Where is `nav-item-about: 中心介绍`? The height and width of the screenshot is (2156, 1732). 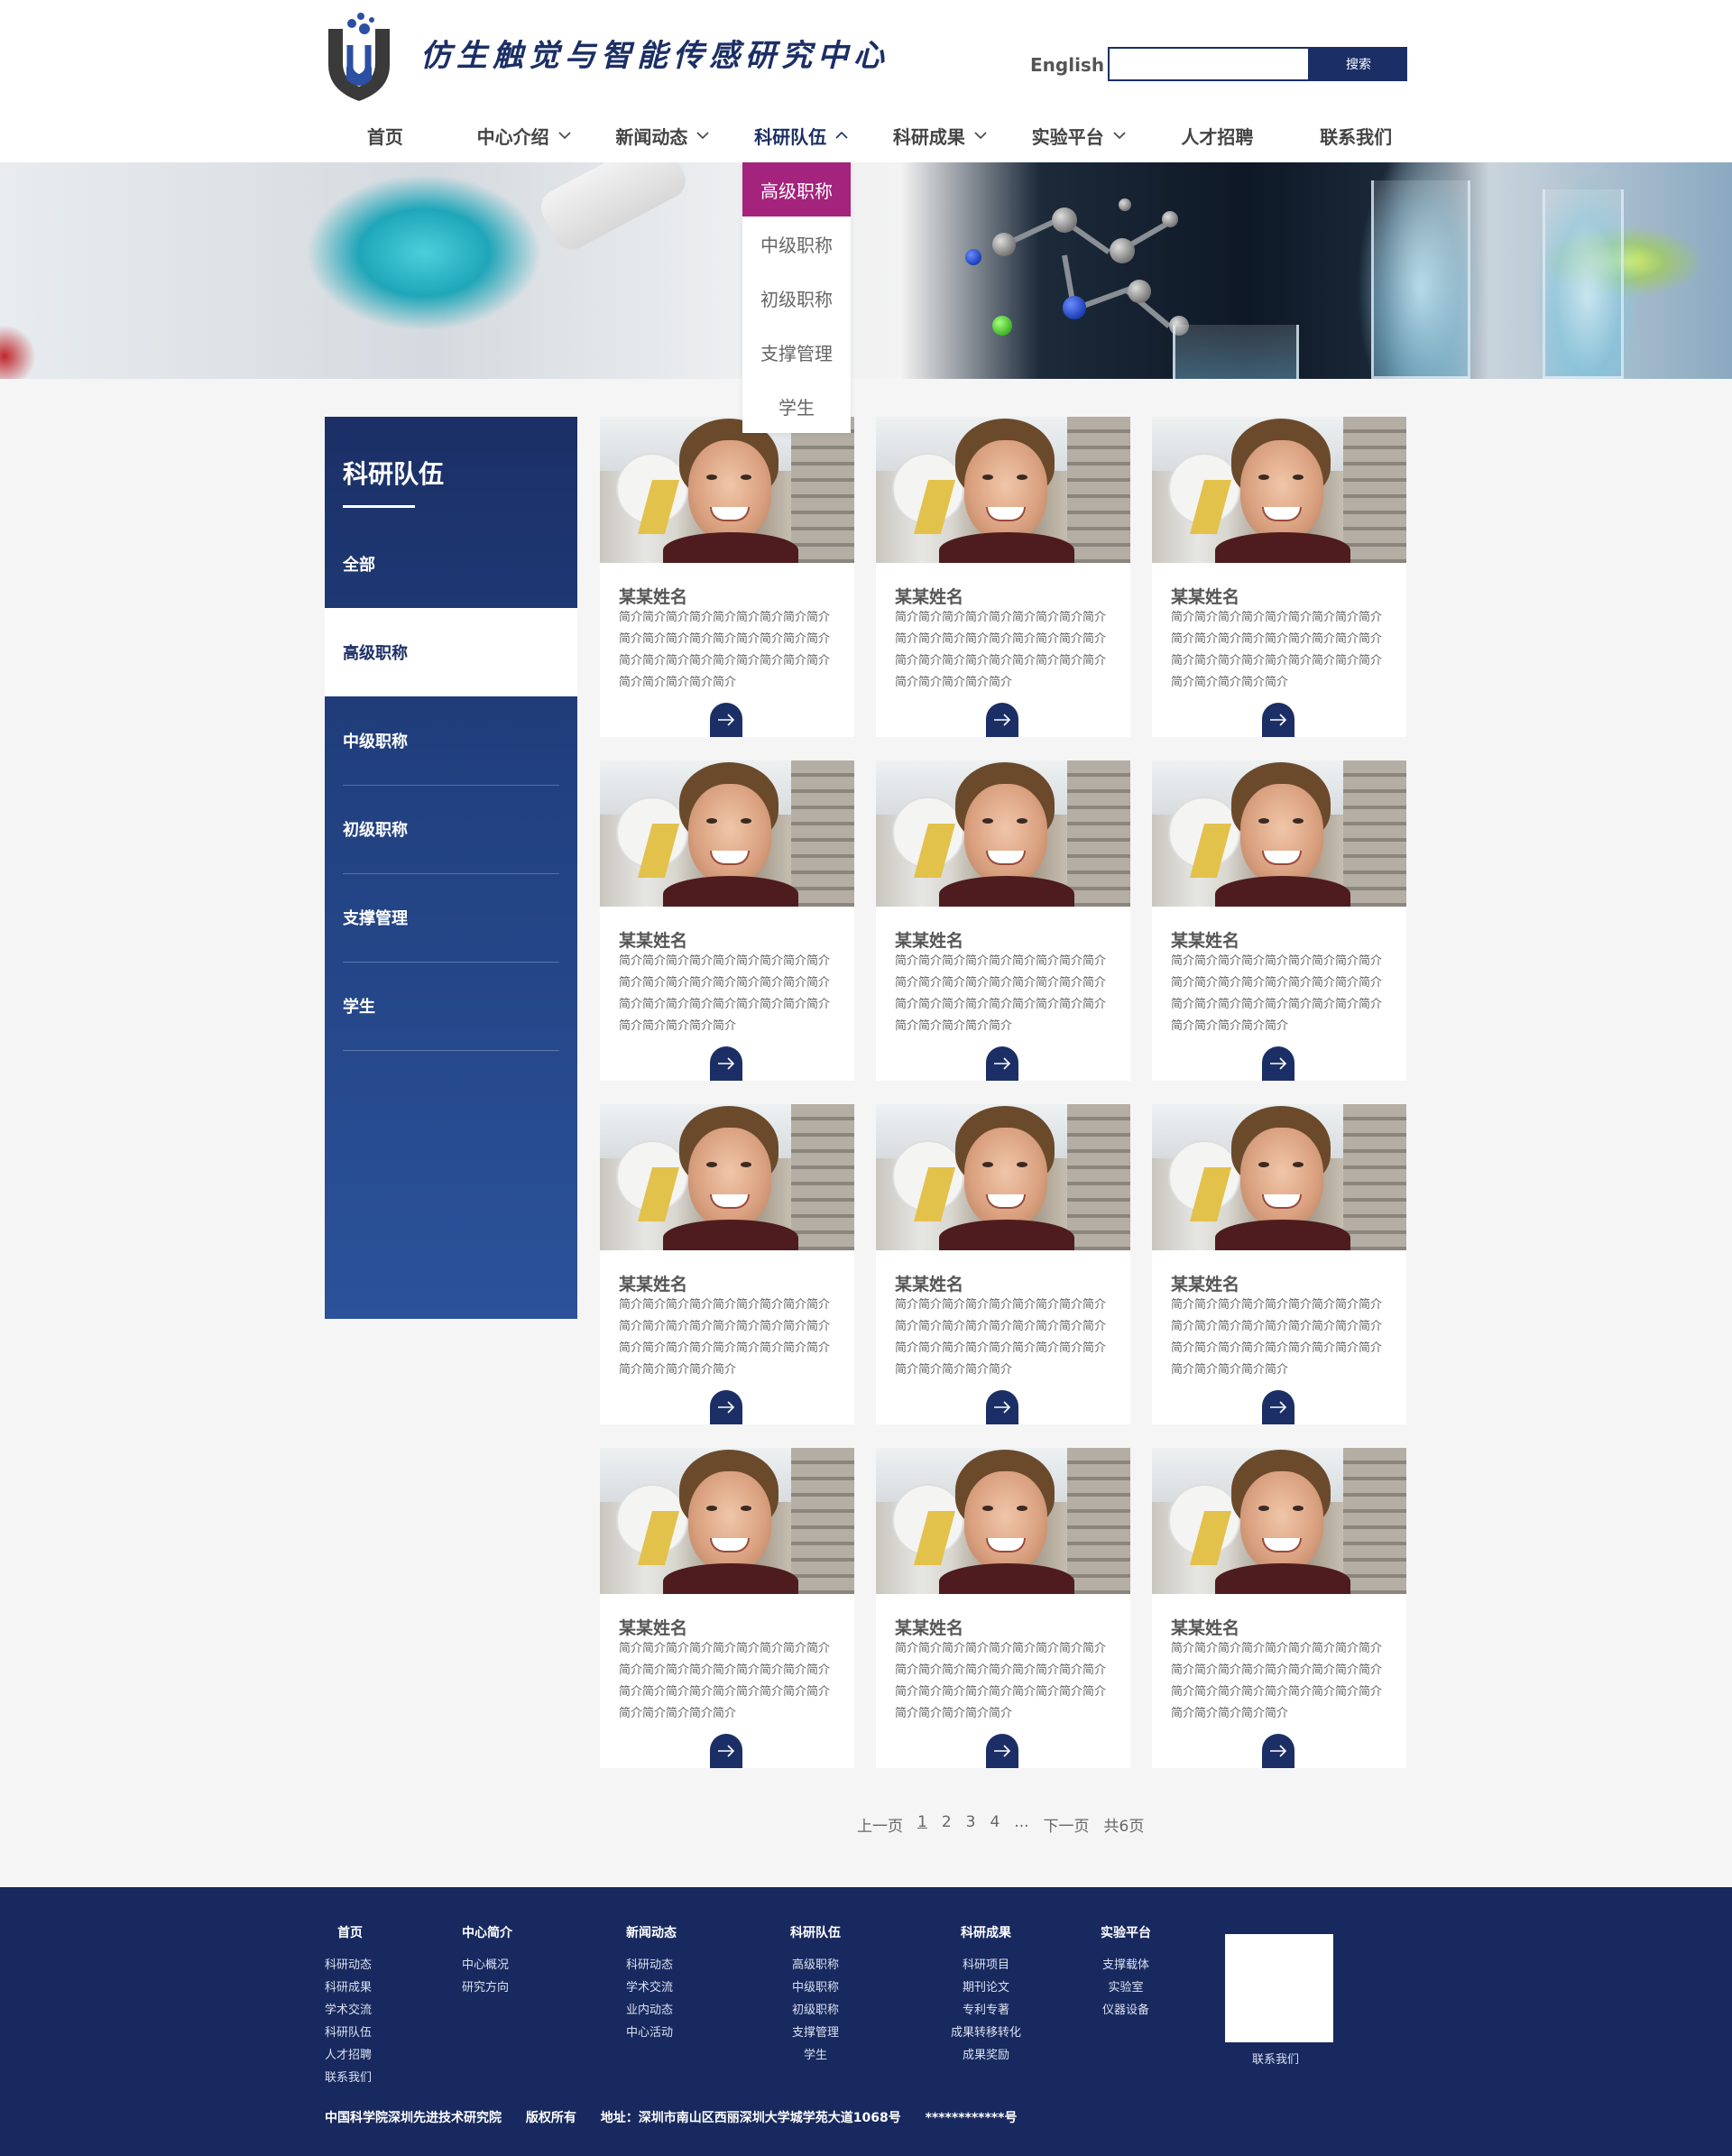
nav-item-about: 中心介绍 is located at coordinates (524, 135).